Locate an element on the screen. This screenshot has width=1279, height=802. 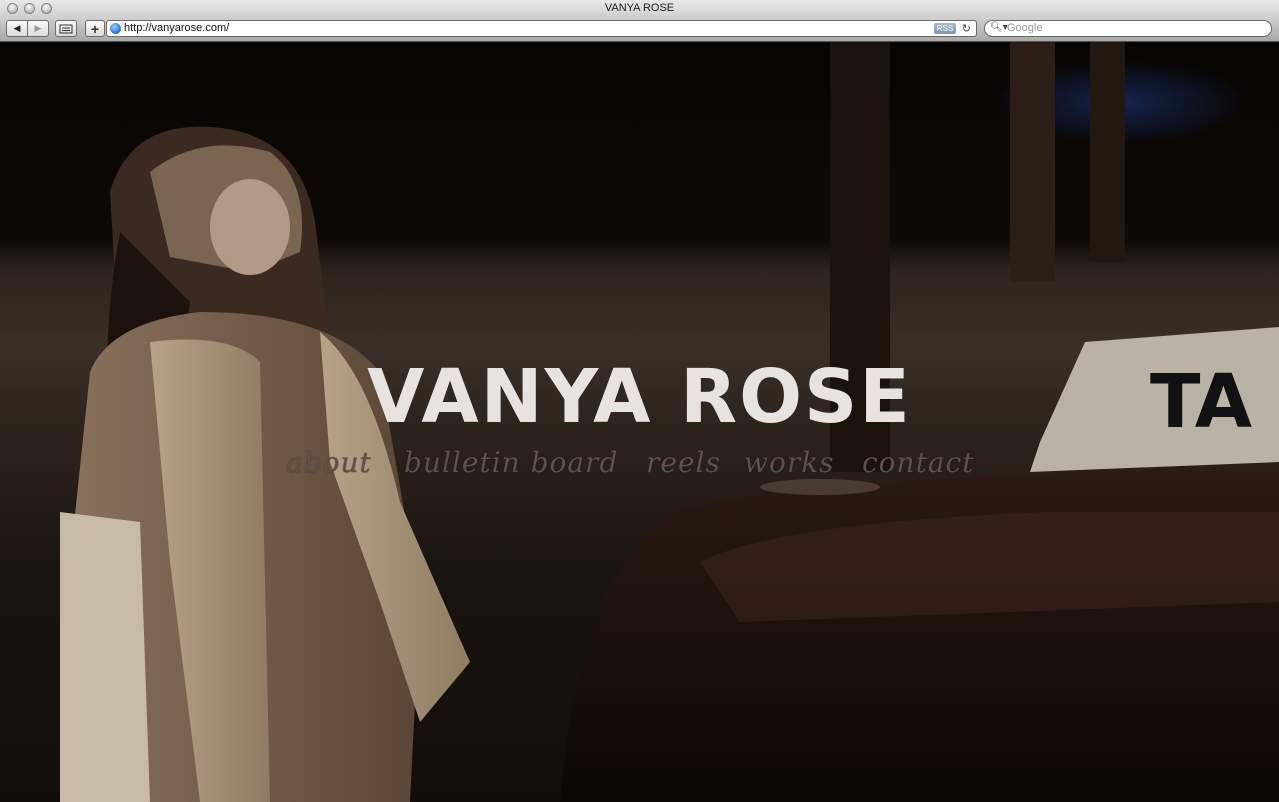
reload-icon: ↻ is located at coordinates (966, 28).